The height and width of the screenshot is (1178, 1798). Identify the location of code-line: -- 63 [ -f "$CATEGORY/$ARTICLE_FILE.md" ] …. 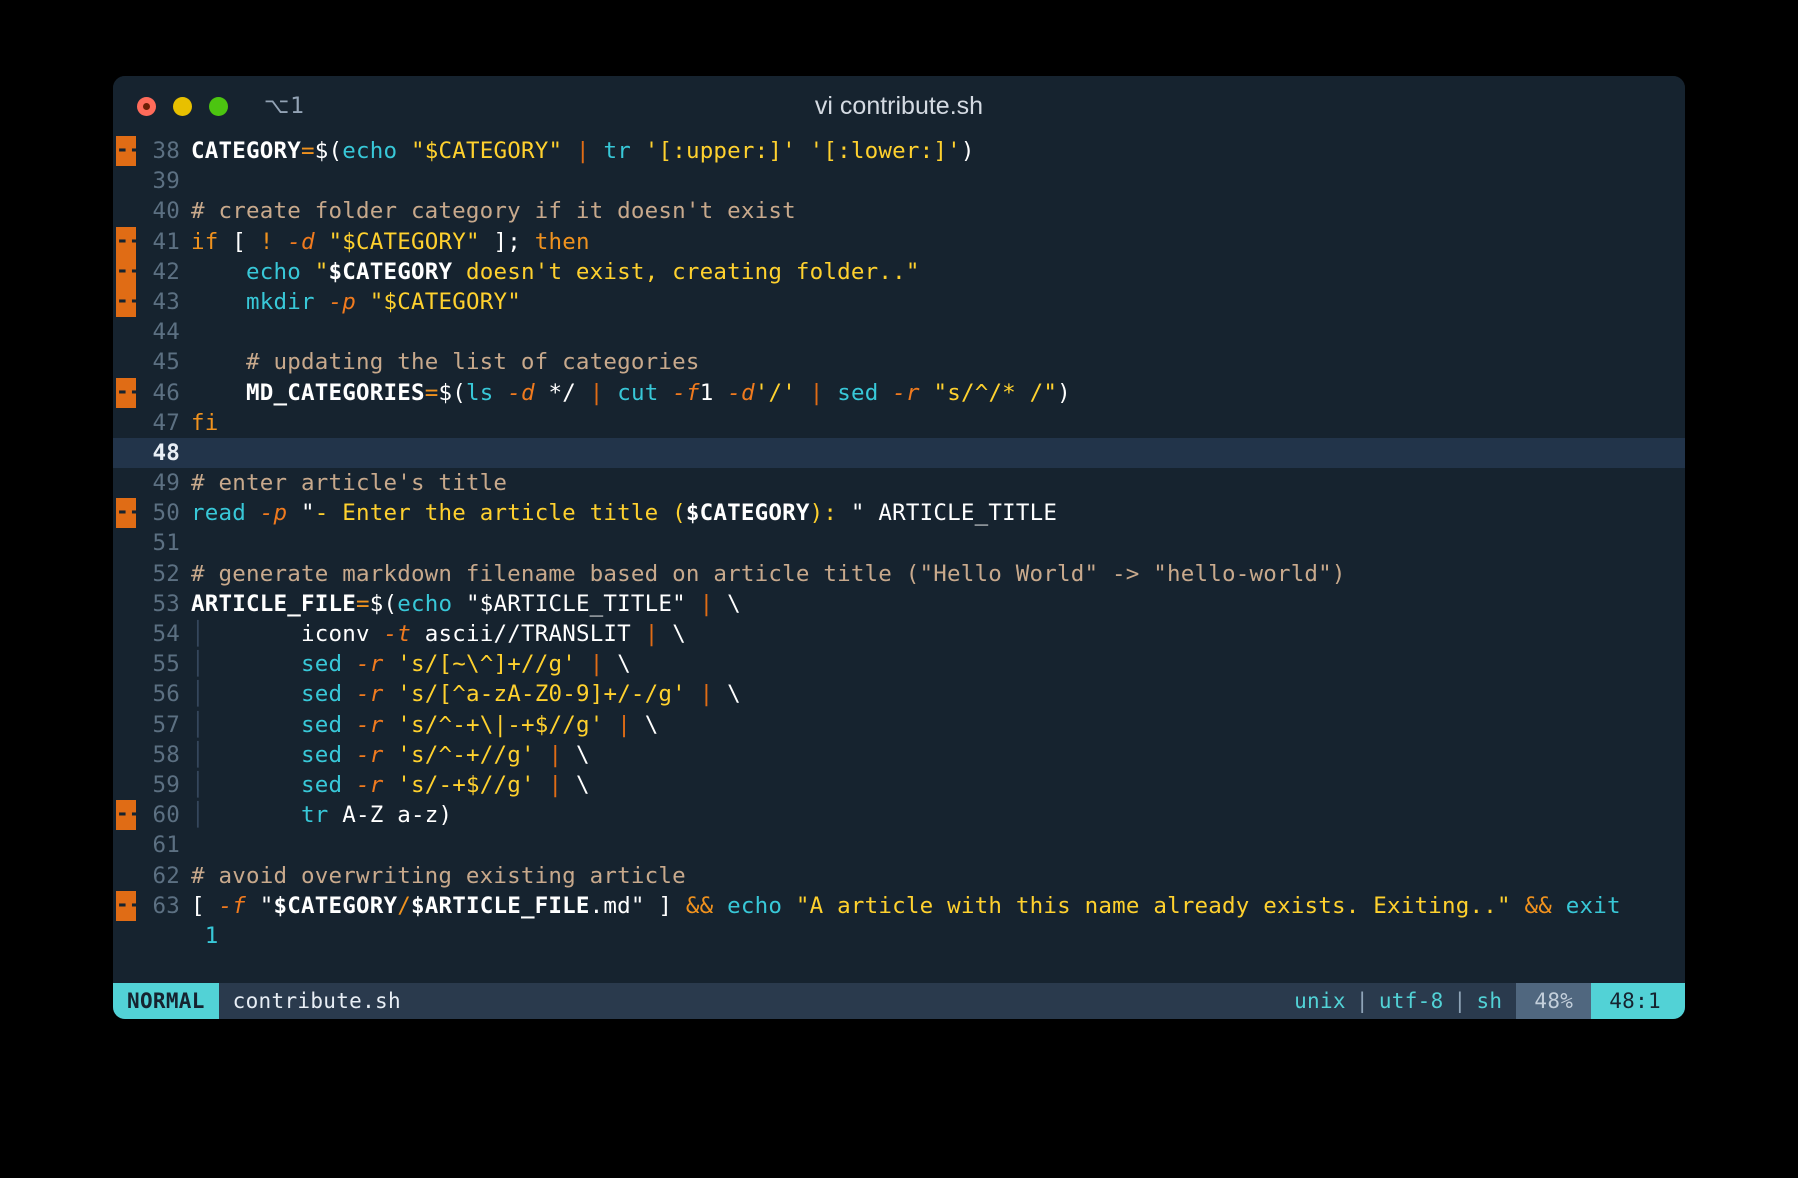
(899, 905).